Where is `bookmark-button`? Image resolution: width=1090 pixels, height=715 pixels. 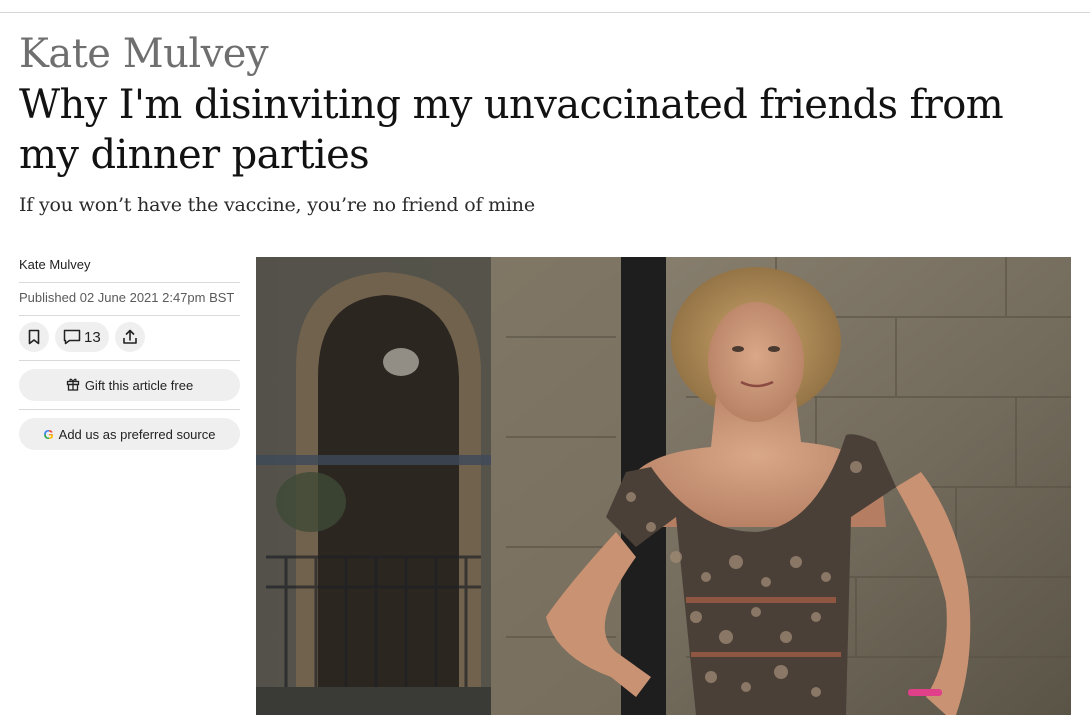 bookmark-button is located at coordinates (34, 337).